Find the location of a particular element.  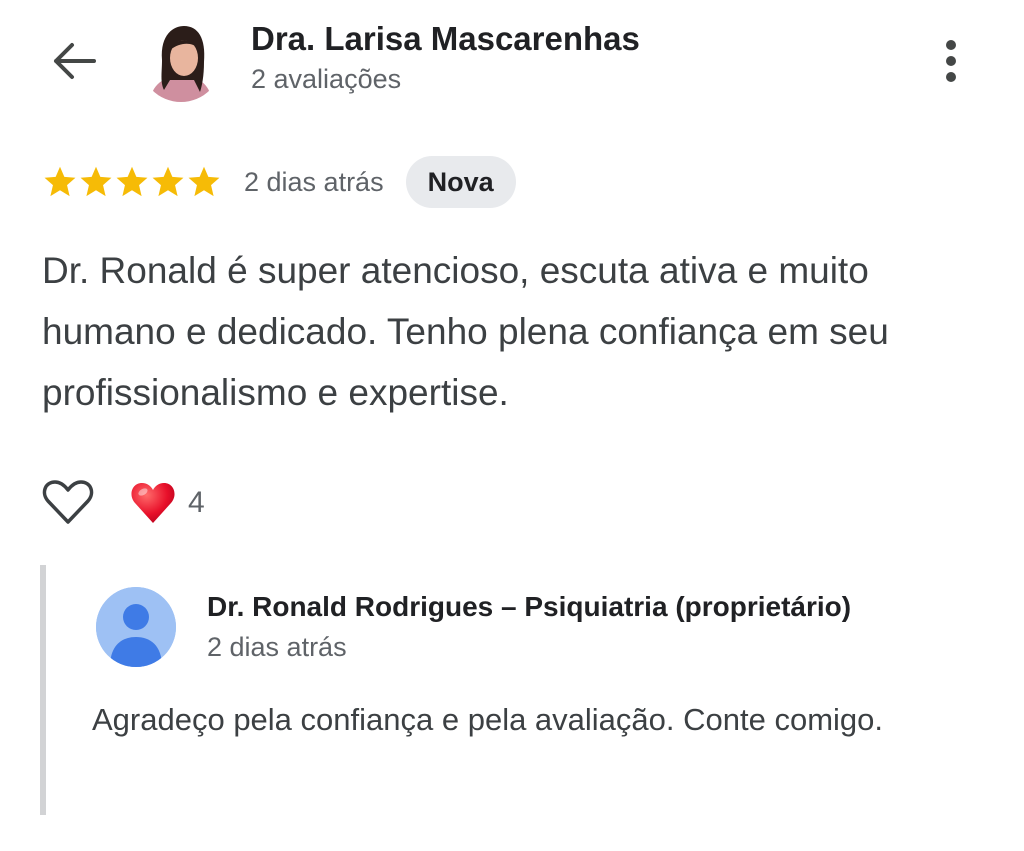

arrow-left-icon is located at coordinates (75, 61).